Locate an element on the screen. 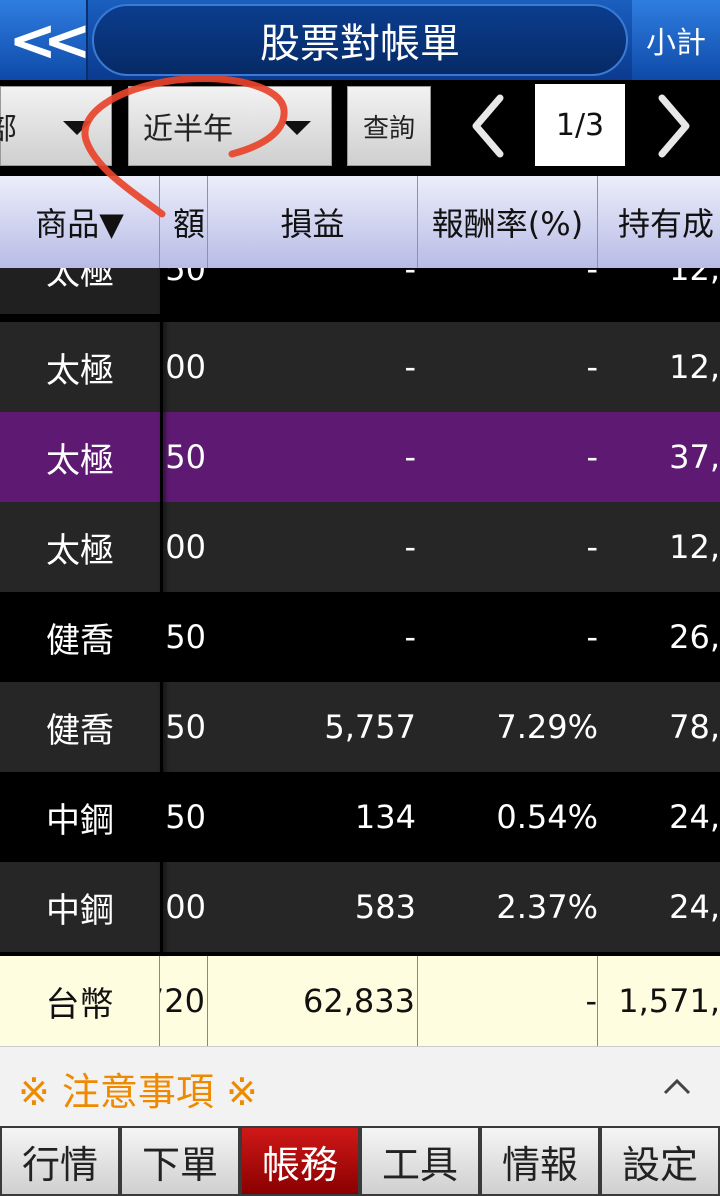 This screenshot has height=1196, width=720. table-row: 健喬 50 - - 26, is located at coordinates (360, 637).